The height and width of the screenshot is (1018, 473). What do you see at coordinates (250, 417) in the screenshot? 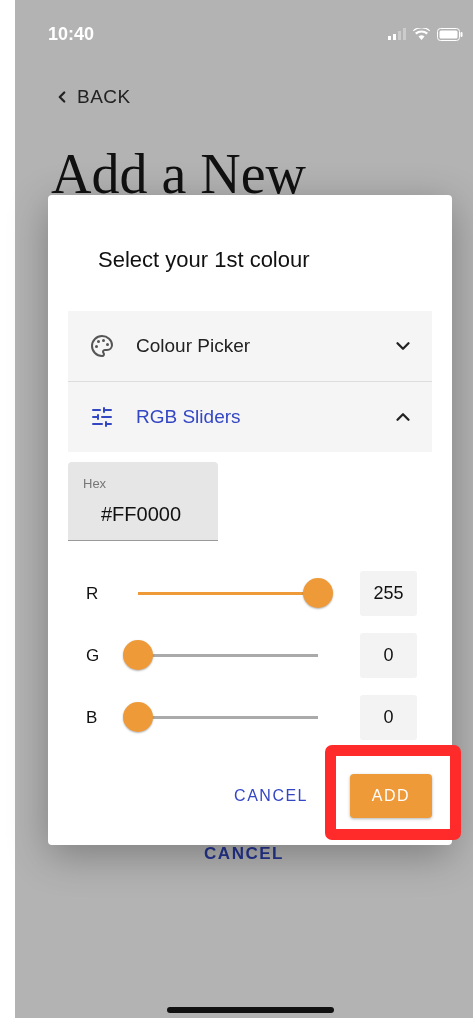
I see `accordion-header: RGB Sliders` at bounding box center [250, 417].